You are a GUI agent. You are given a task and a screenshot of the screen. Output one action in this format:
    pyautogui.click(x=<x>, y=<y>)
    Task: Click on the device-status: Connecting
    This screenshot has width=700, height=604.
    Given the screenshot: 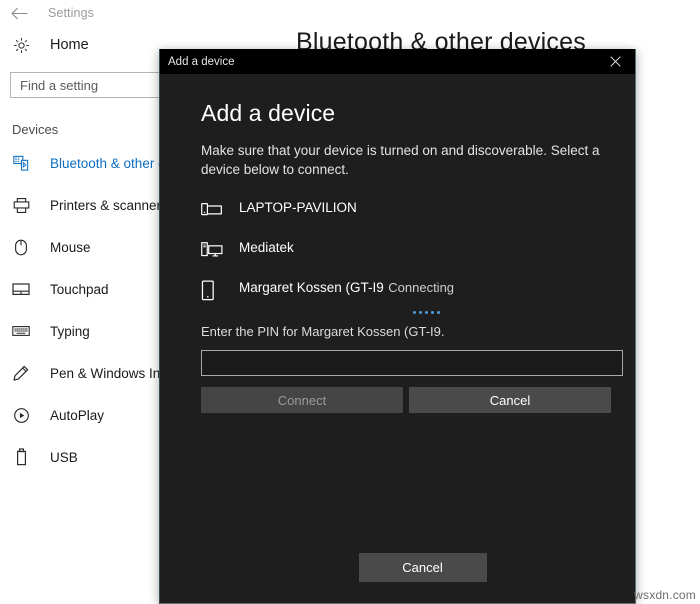 What is the action you would take?
    pyautogui.click(x=421, y=287)
    